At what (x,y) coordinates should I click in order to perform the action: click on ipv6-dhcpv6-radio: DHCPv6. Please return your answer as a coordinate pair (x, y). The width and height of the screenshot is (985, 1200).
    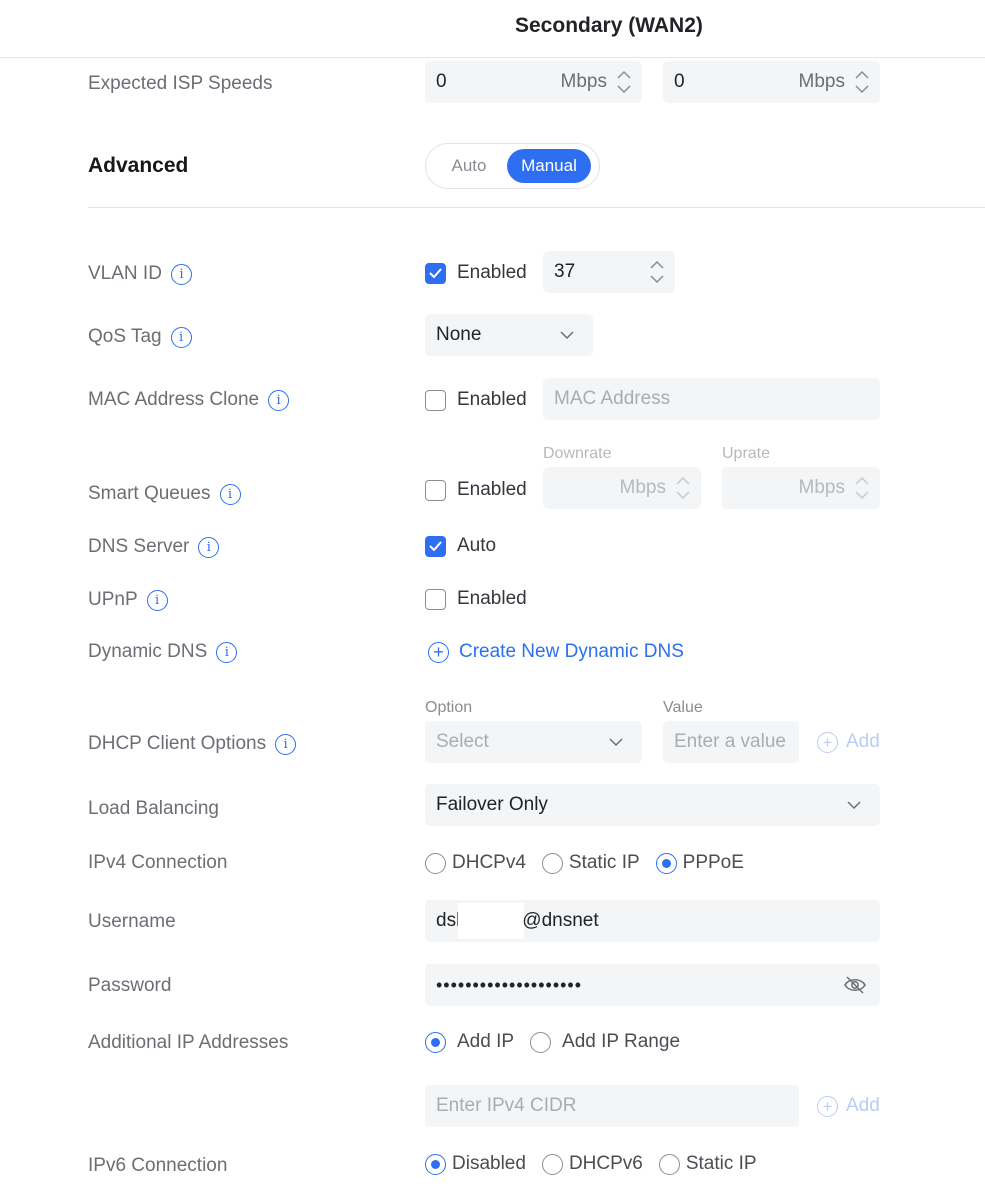
    Looking at the image, I should click on (592, 1164).